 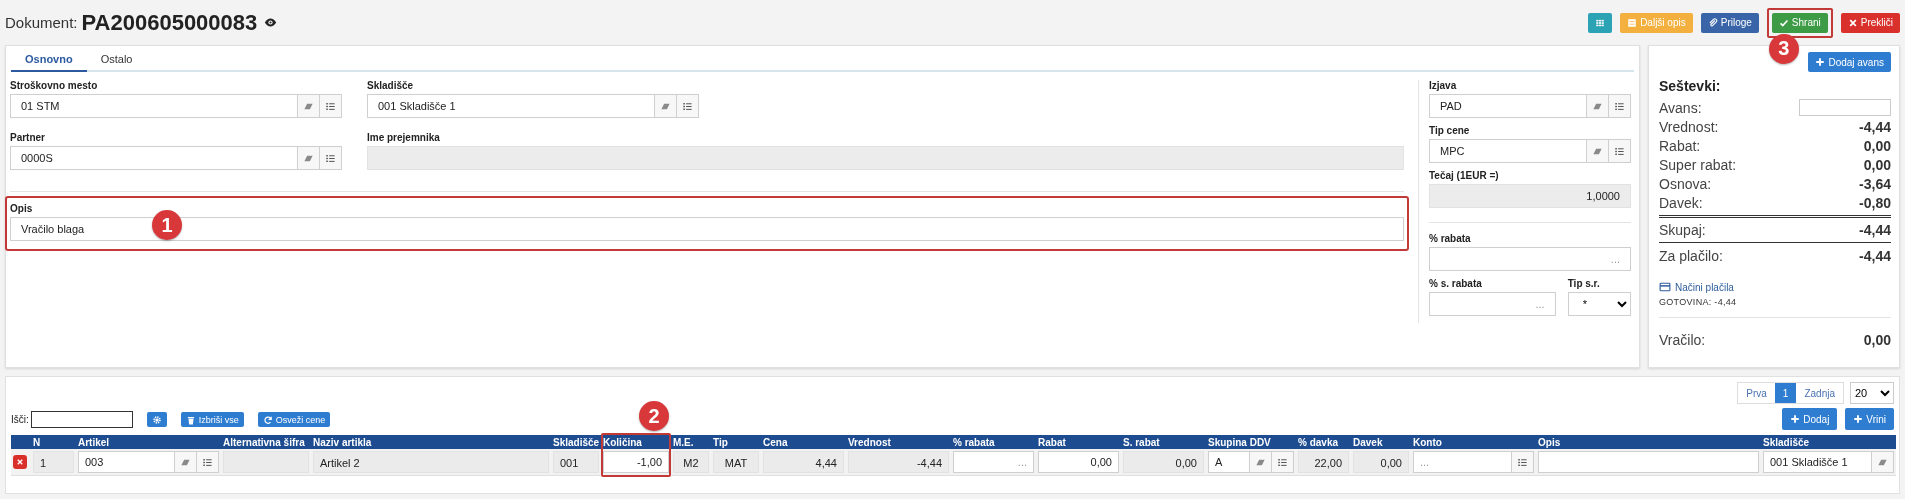 I want to click on input-field: 01 STM, so click(x=154, y=106).